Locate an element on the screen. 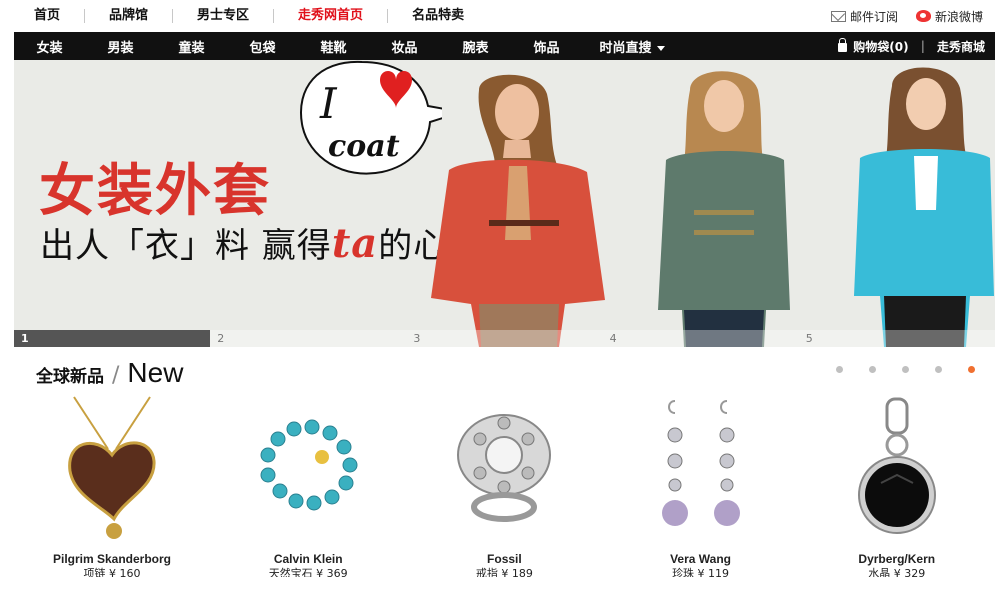  slide-tab-4: 4 is located at coordinates (700, 338).